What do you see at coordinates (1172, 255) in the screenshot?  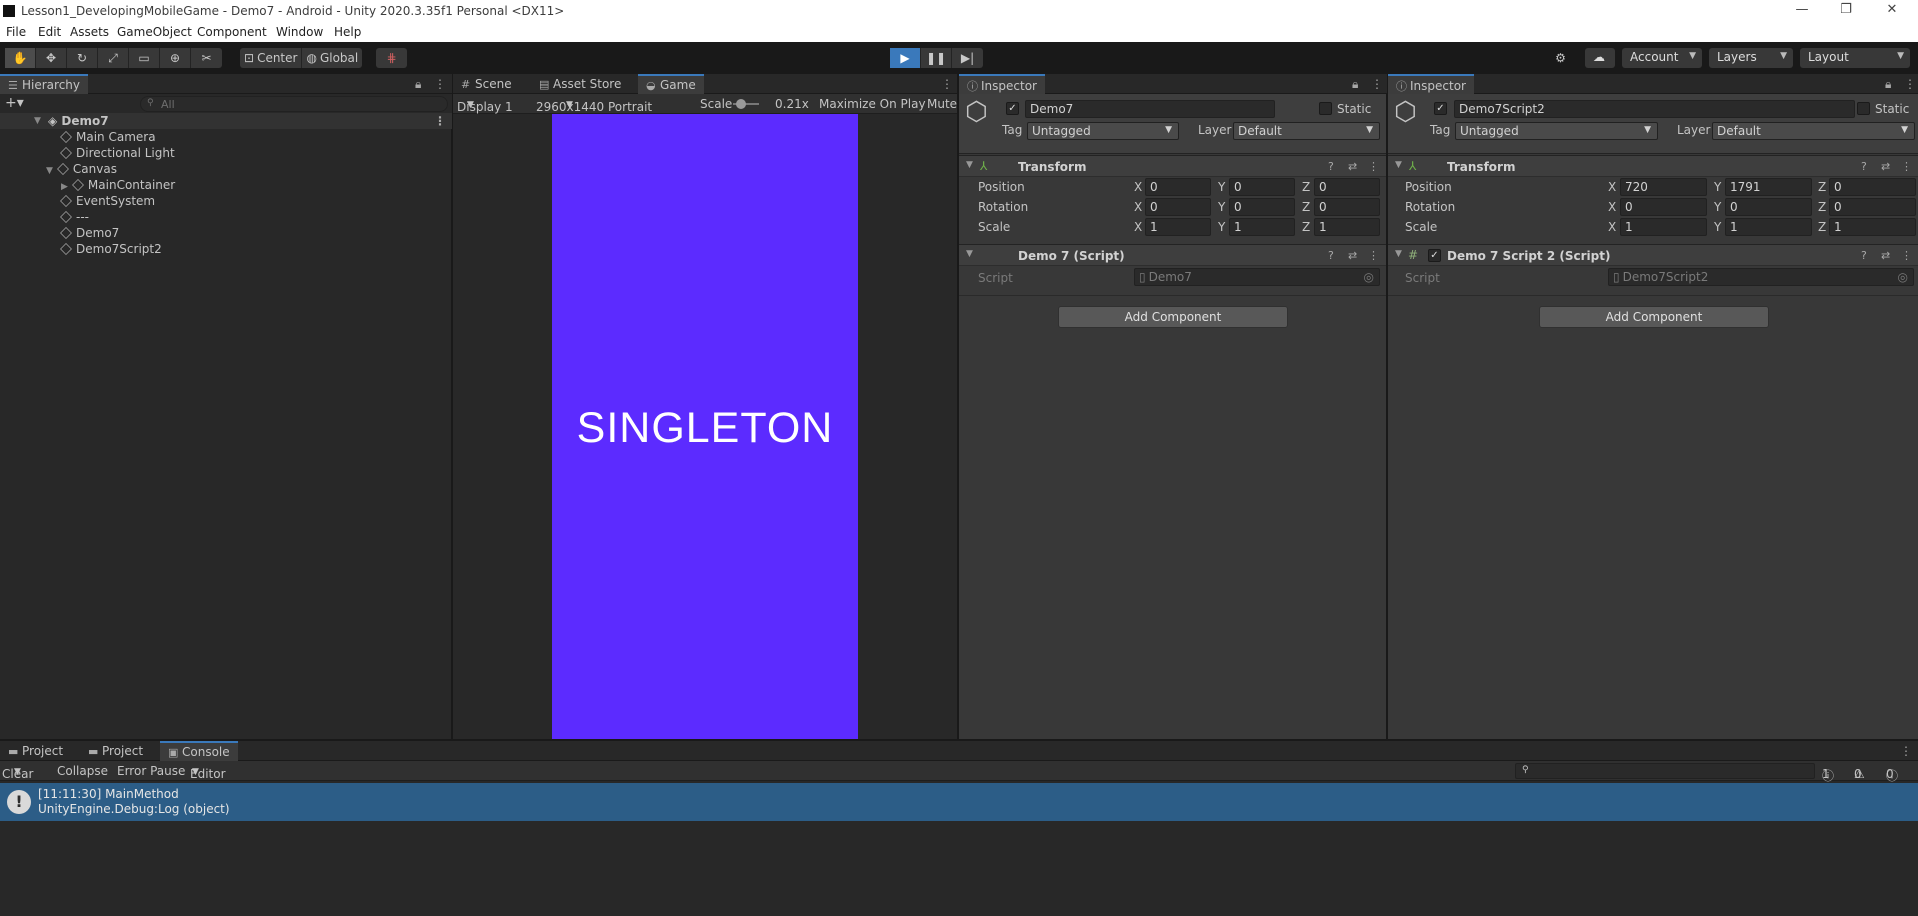 I see `script-component-header: ▼ Demo 7 (Script) ? ⇄ ⋮` at bounding box center [1172, 255].